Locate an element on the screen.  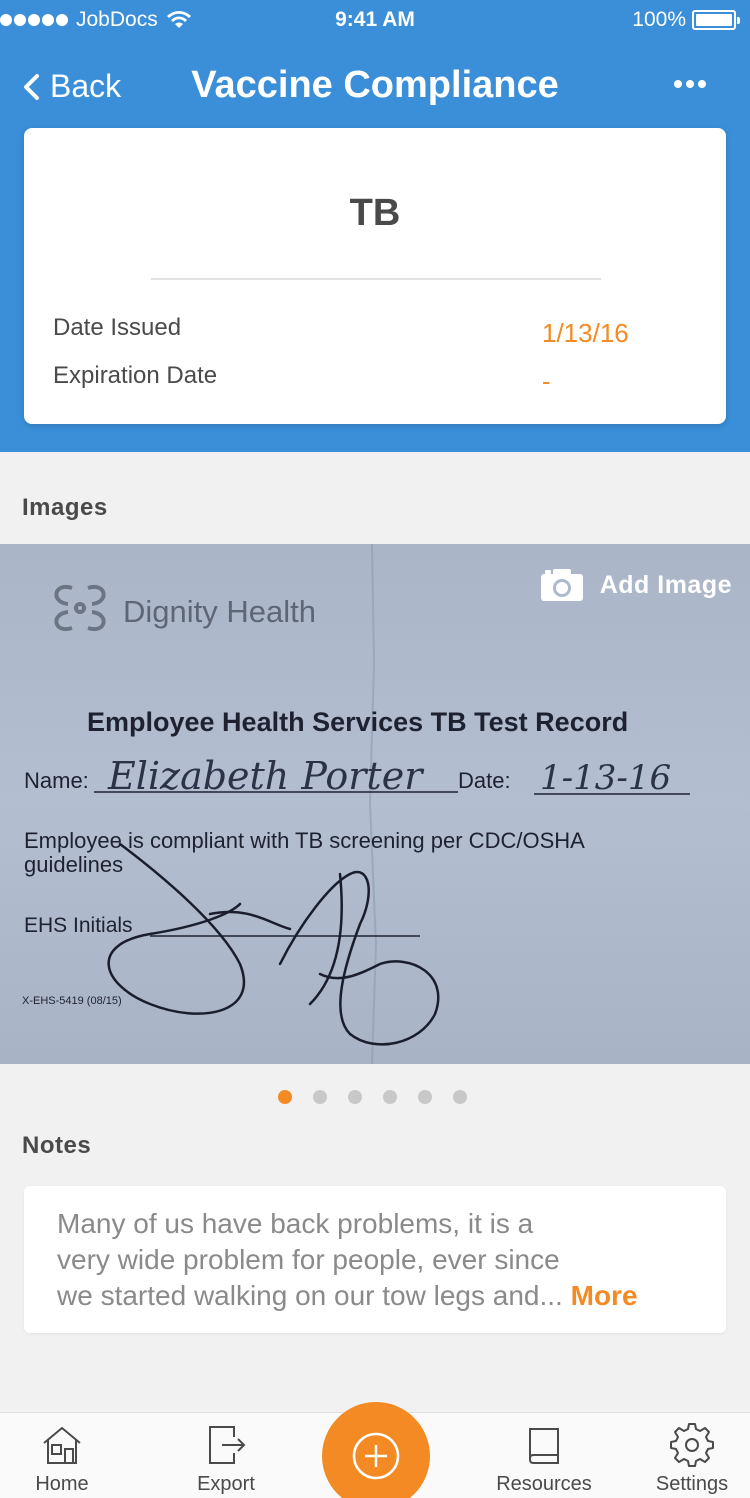
tab-label: Home is located at coordinates (62, 1484).